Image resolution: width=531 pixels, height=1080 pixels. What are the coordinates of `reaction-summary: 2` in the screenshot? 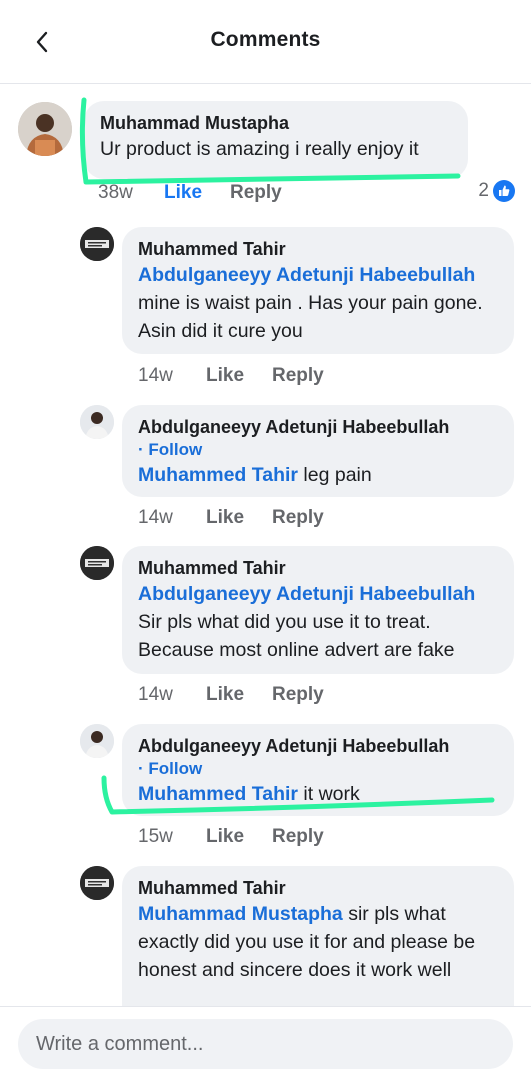 It's located at (496, 191).